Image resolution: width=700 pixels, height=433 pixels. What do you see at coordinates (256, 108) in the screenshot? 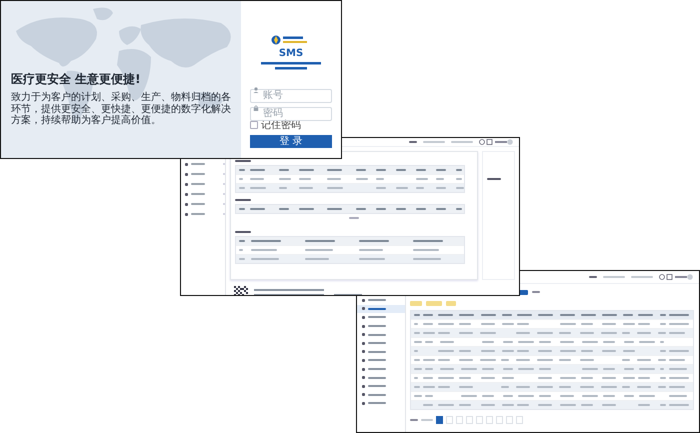
I see `lock-icon` at bounding box center [256, 108].